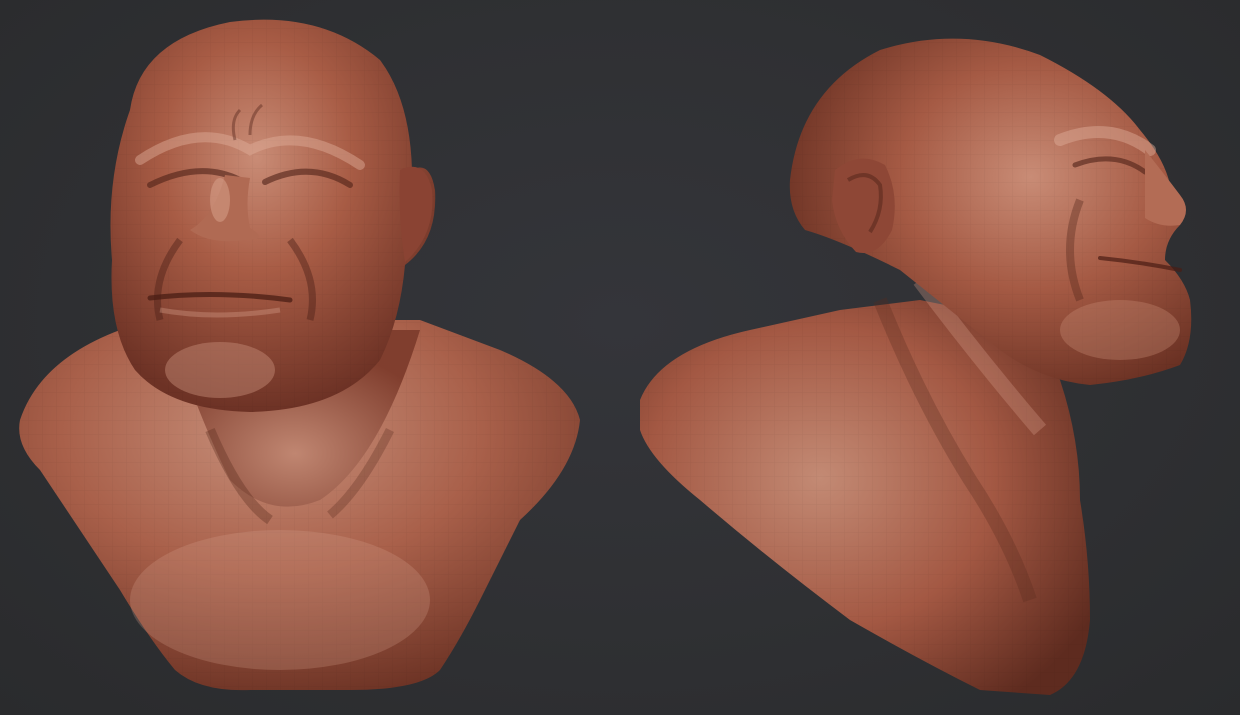 The width and height of the screenshot is (1240, 715). I want to click on bust-side-nose, so click(1165, 188).